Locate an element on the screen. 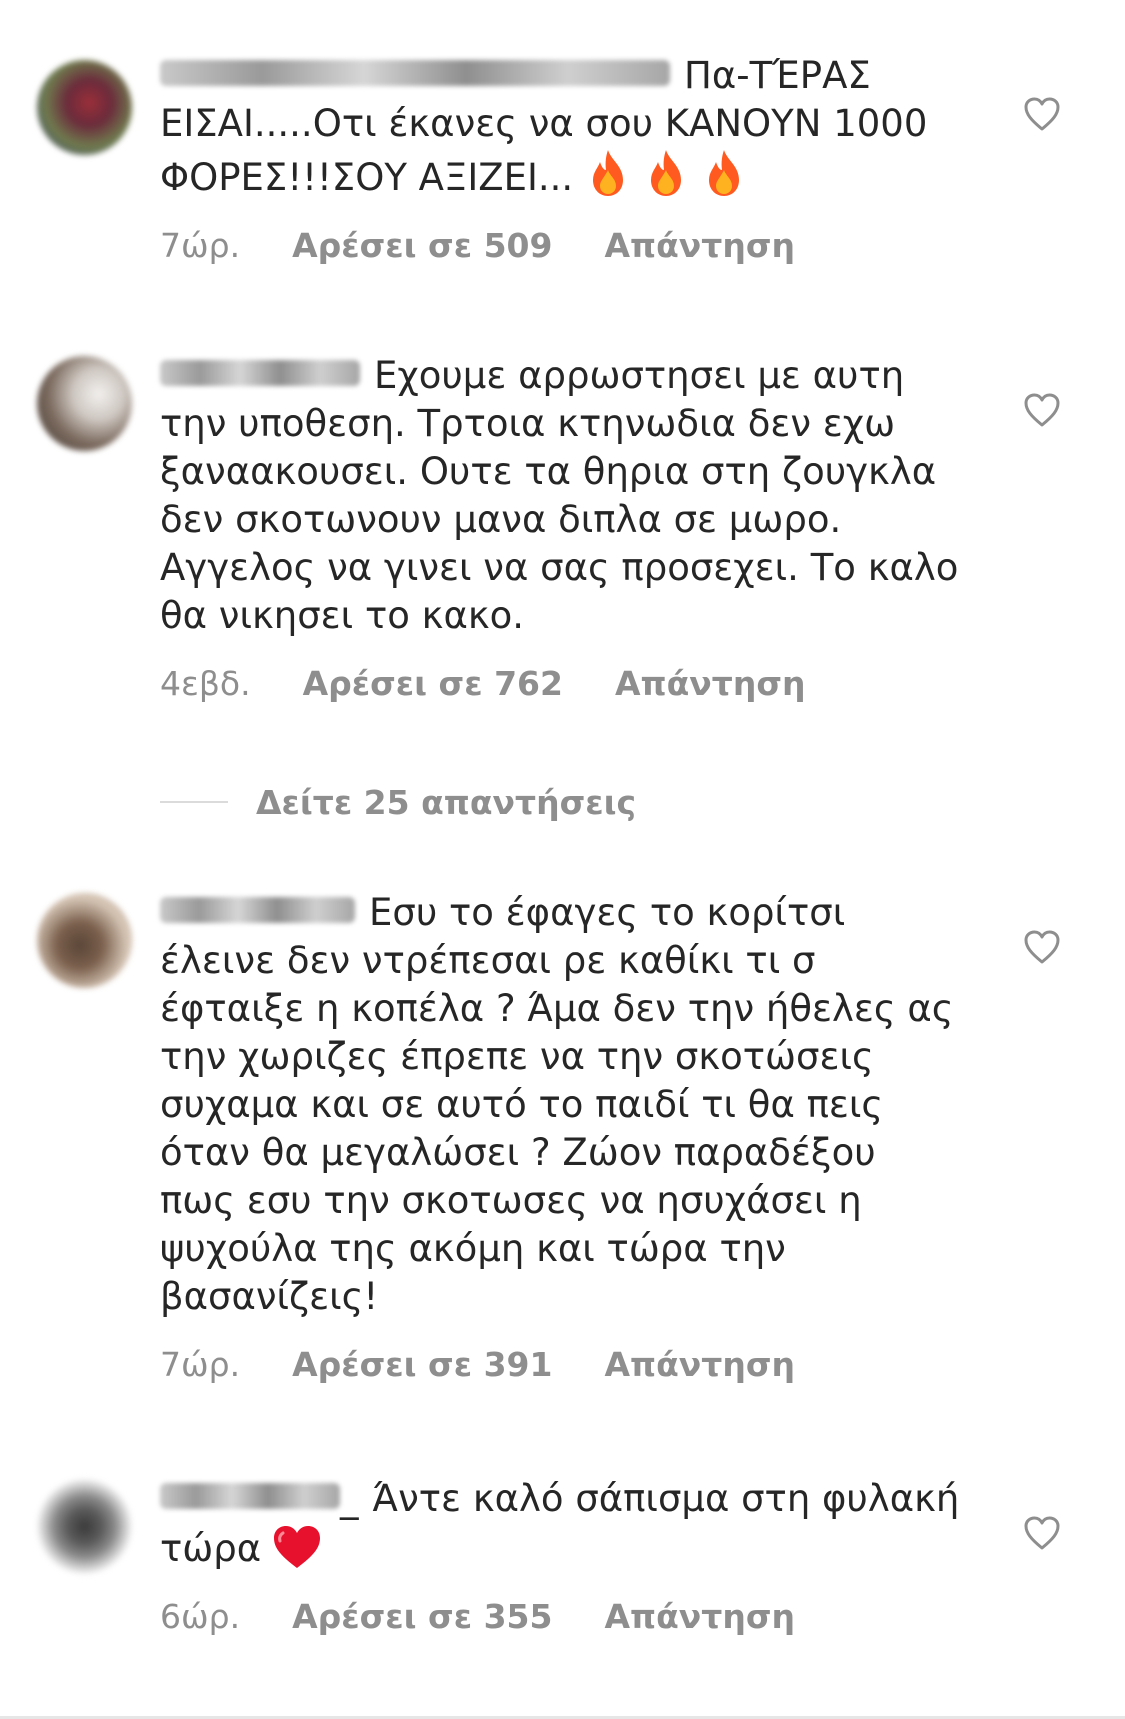 Image resolution: width=1125 pixels, height=1719 pixels. comment-time: 4εβδ. is located at coordinates (205, 683).